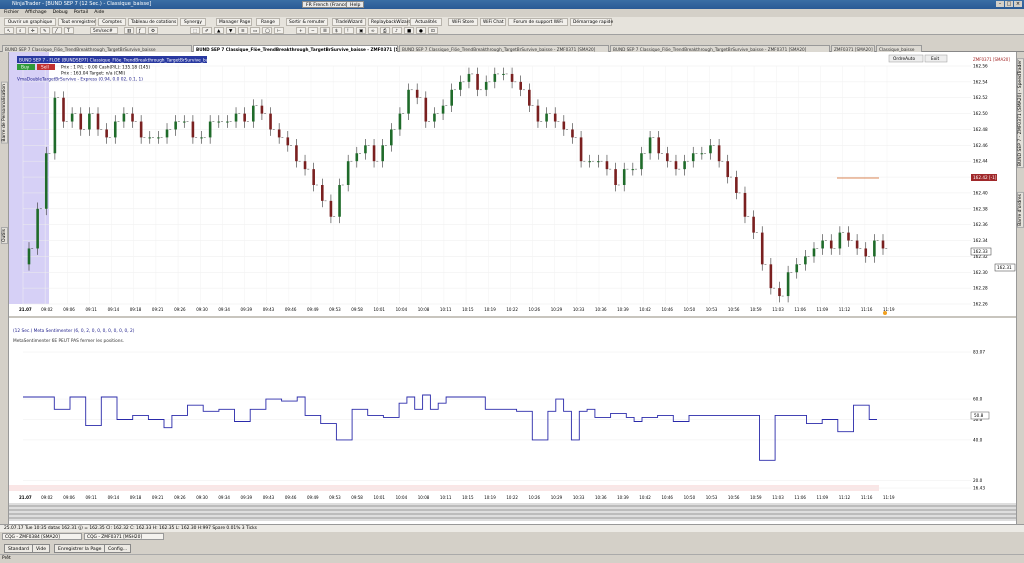  What do you see at coordinates (301, 30) in the screenshot?
I see `zoom-in-icon: +` at bounding box center [301, 30].